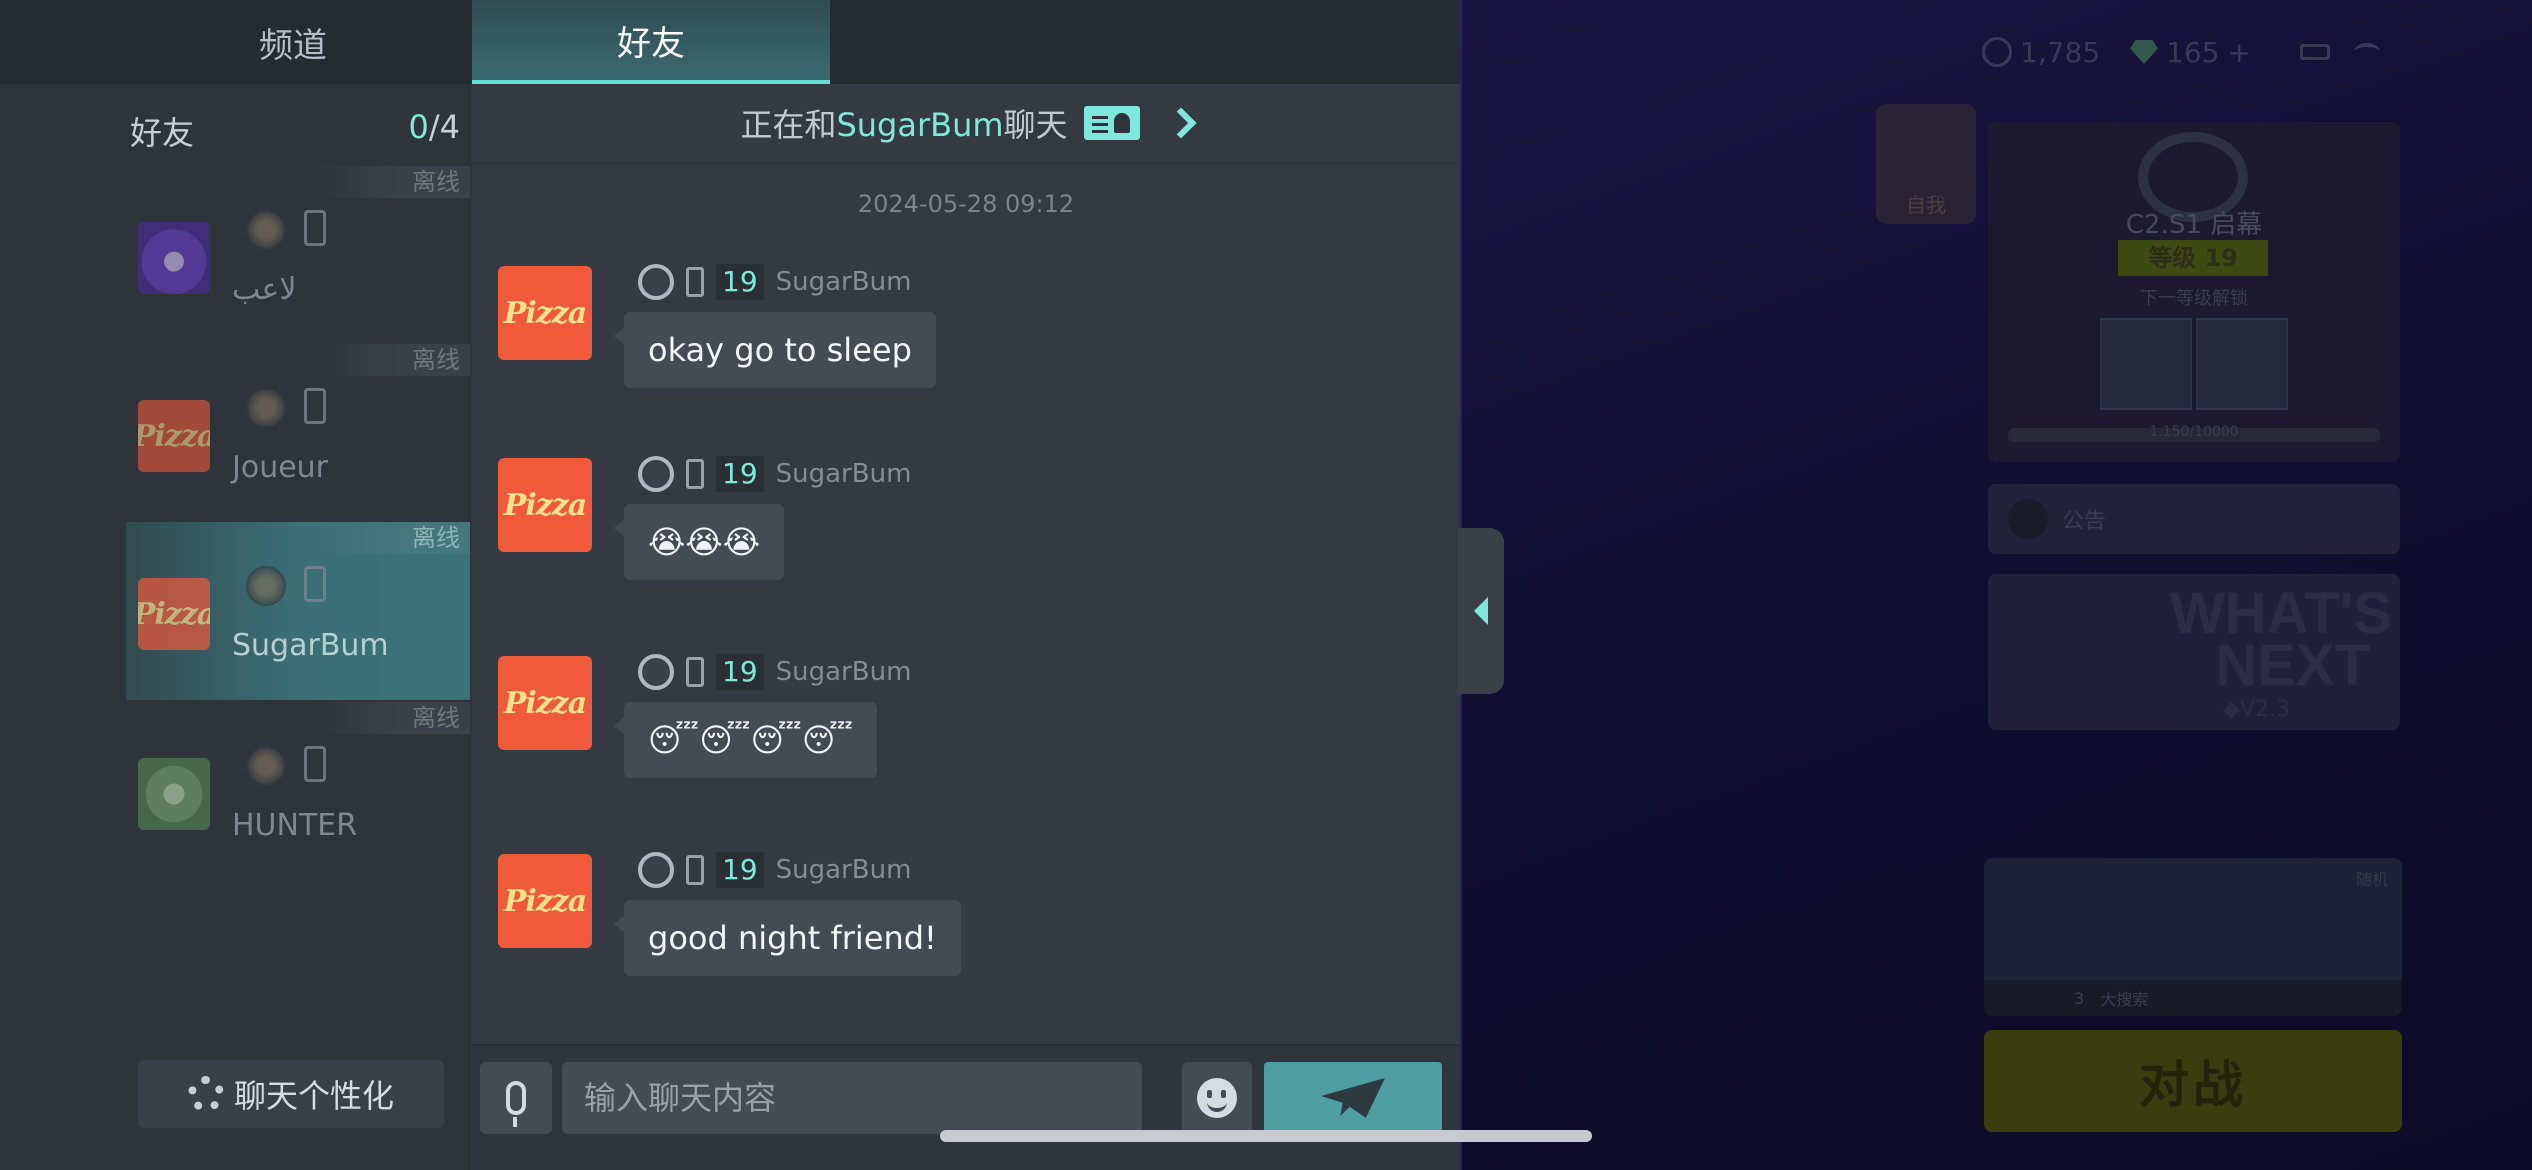 The height and width of the screenshot is (1170, 2532). Describe the element at coordinates (2239, 52) in the screenshot. I see `add-gems-button: +` at that location.